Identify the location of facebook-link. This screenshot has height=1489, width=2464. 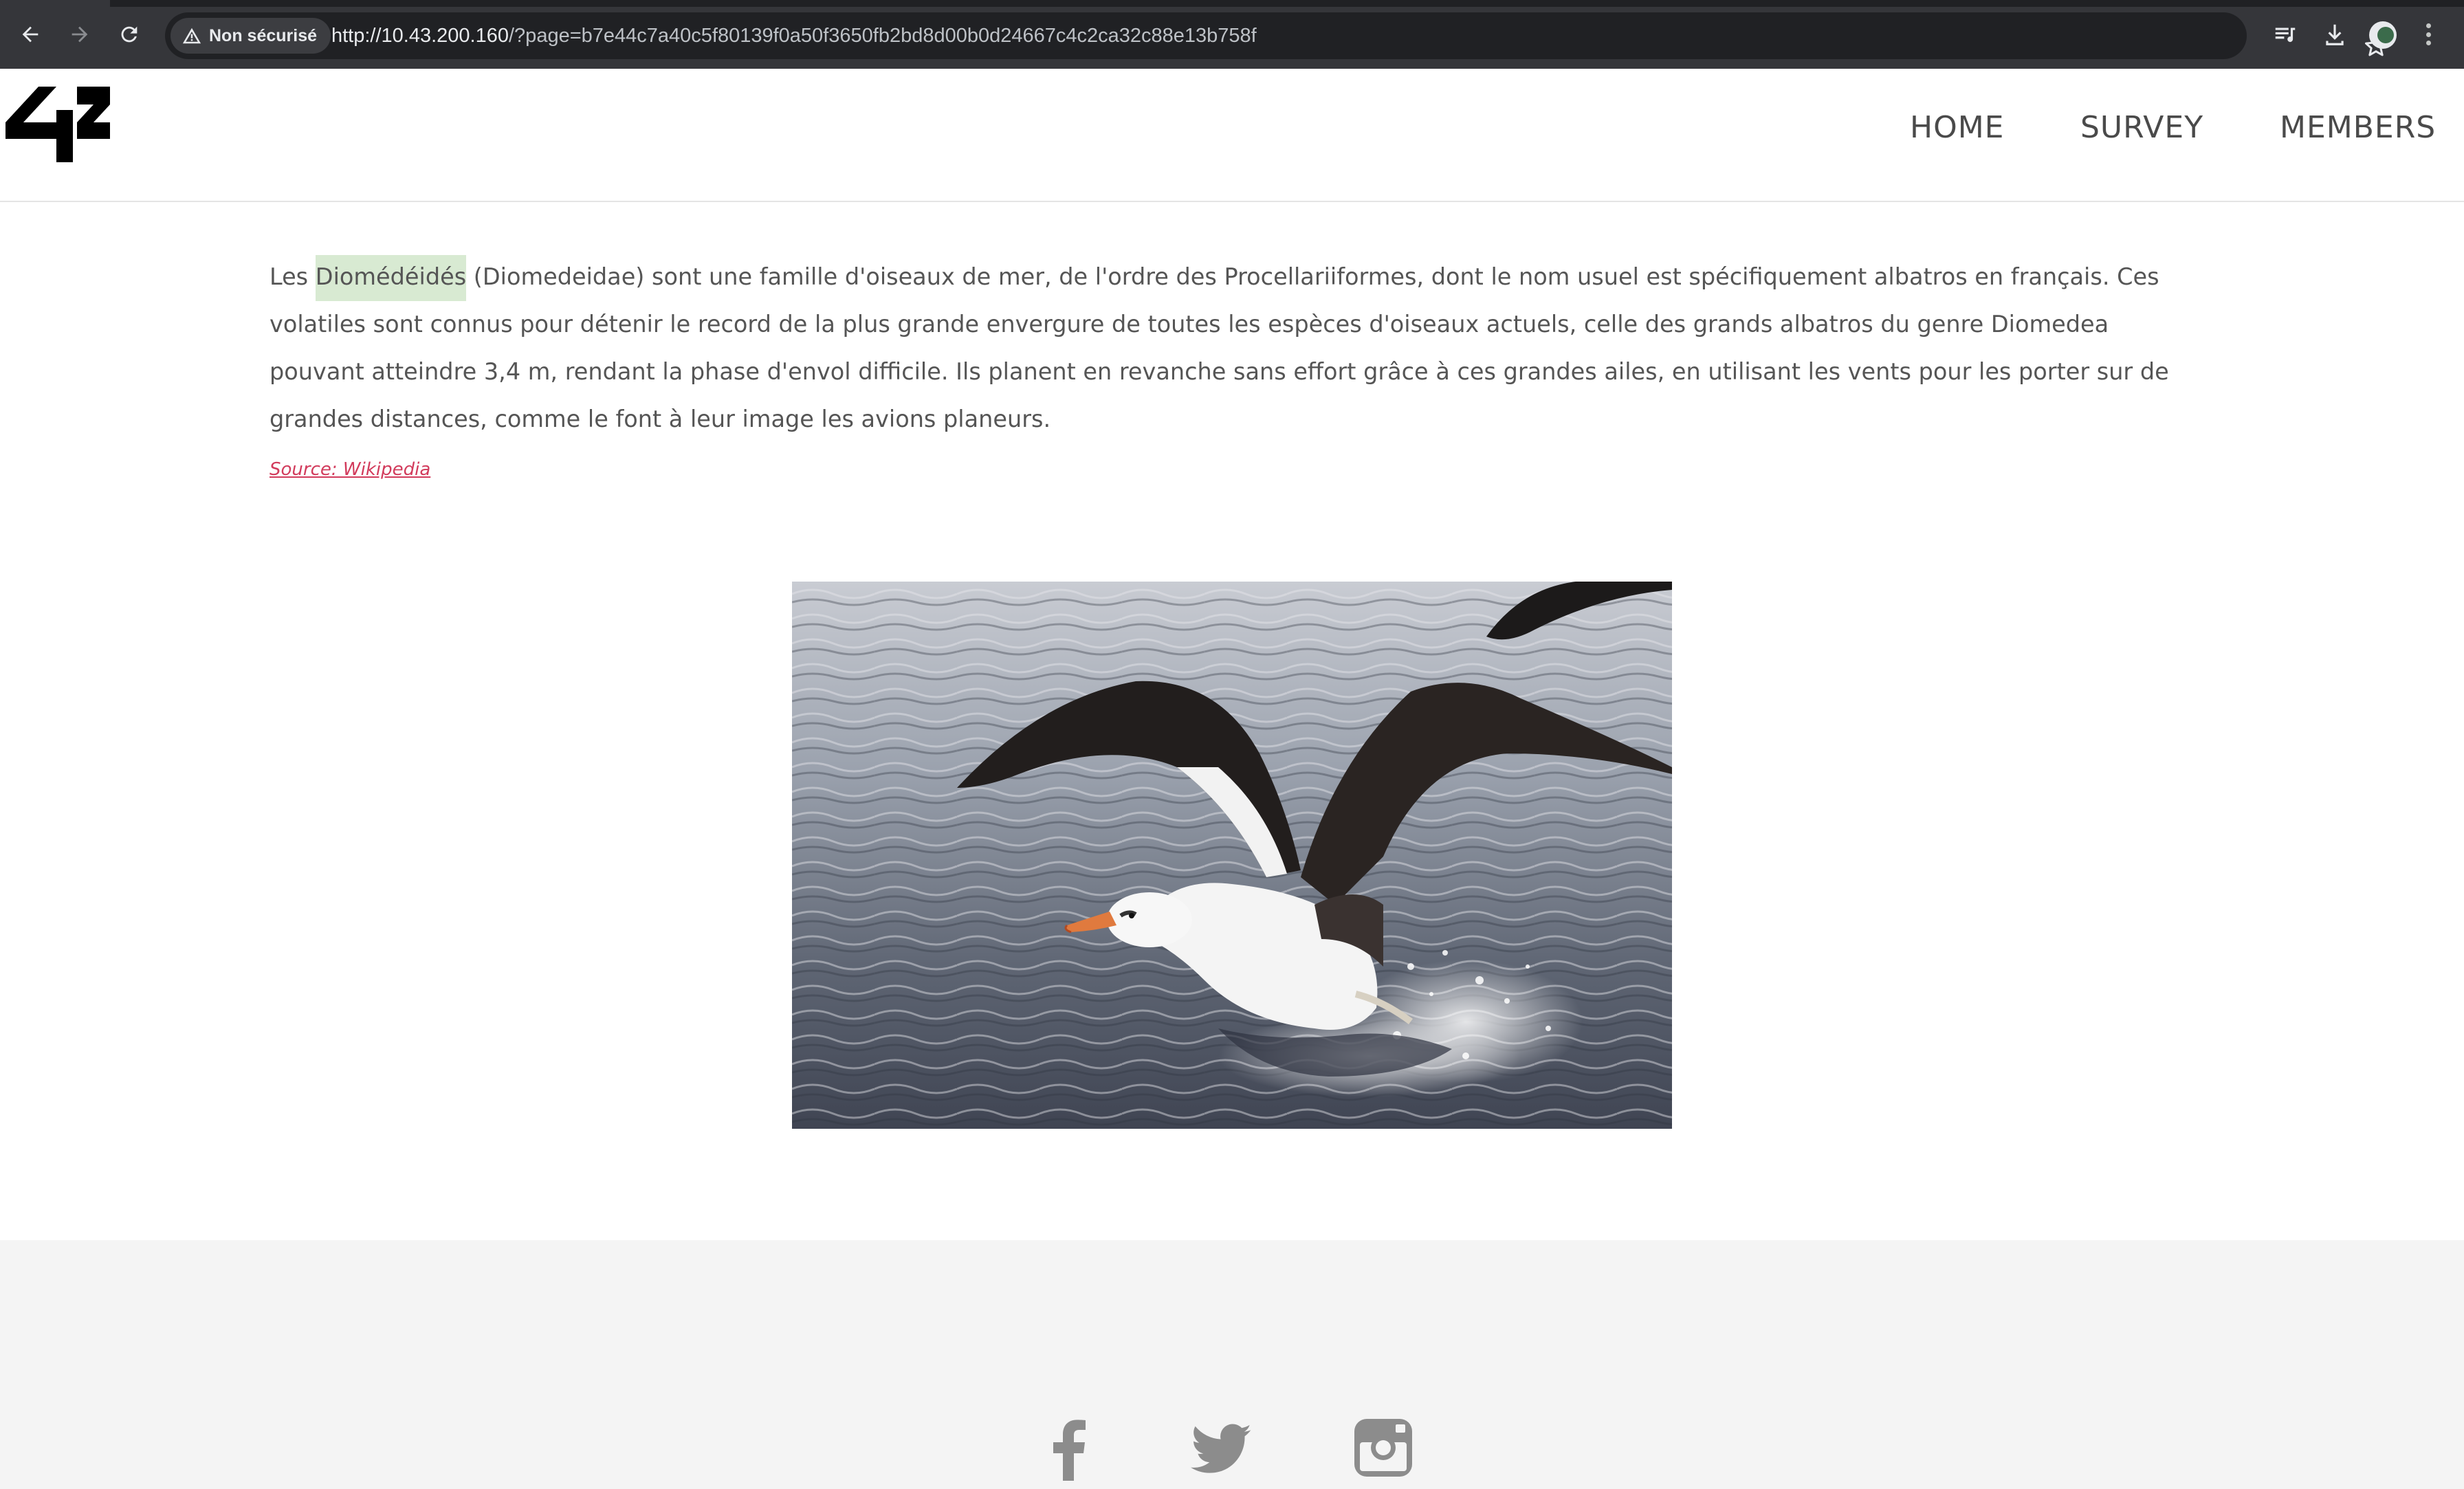
(1070, 1448).